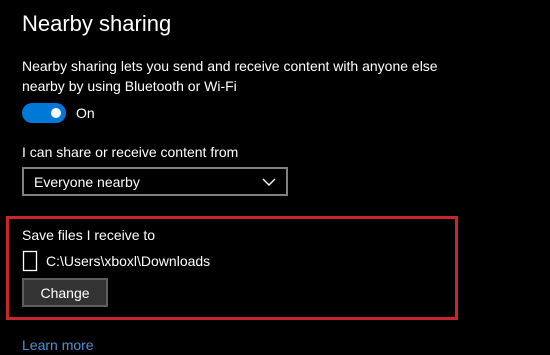 The image size is (550, 355). Describe the element at coordinates (130, 152) in the screenshot. I see `share-from-label: I can share or receive content from` at that location.